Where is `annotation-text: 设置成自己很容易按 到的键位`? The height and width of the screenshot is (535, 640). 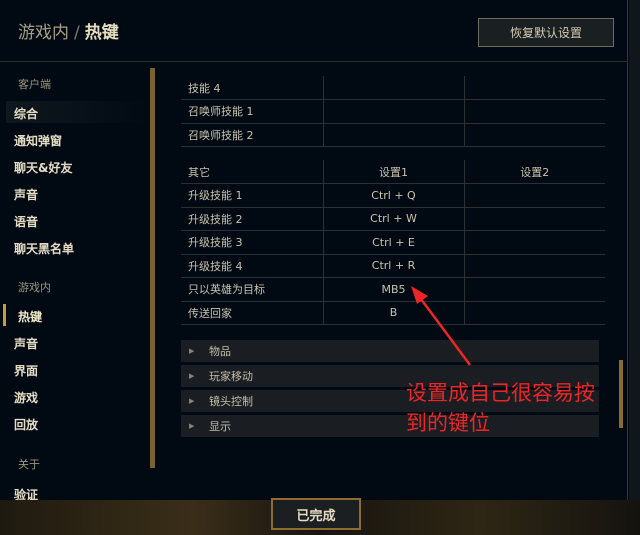 annotation-text: 设置成自己很容易按 到的键位 is located at coordinates (517, 408).